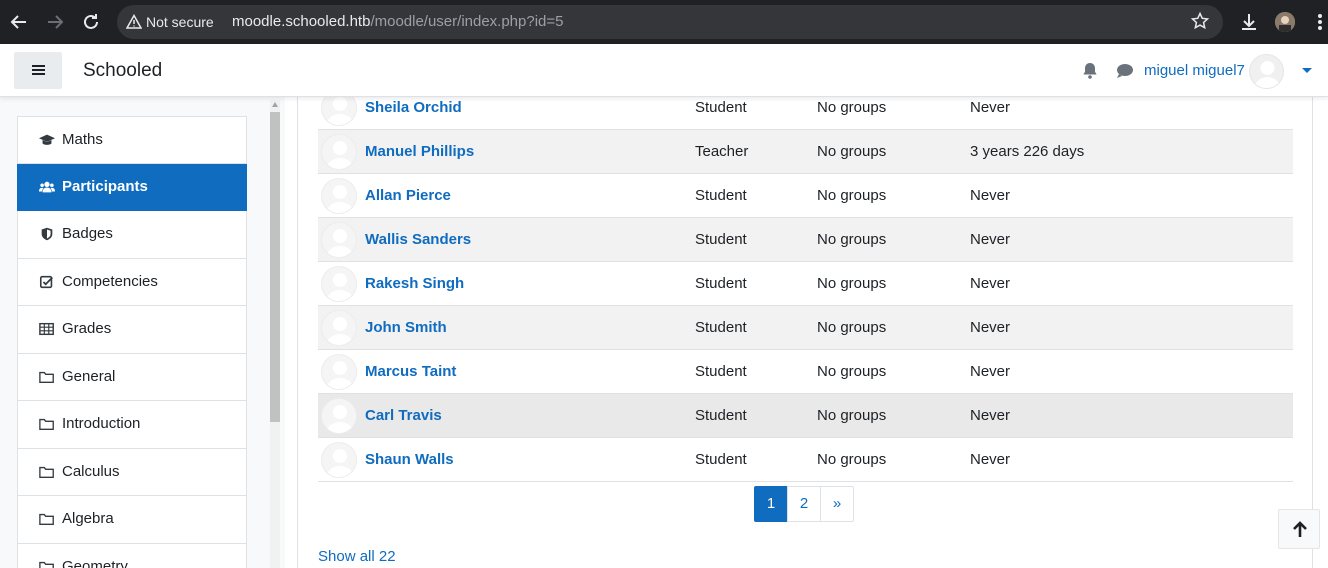 The width and height of the screenshot is (1328, 568). What do you see at coordinates (91, 471) in the screenshot?
I see `drawer-item-label: Calculus` at bounding box center [91, 471].